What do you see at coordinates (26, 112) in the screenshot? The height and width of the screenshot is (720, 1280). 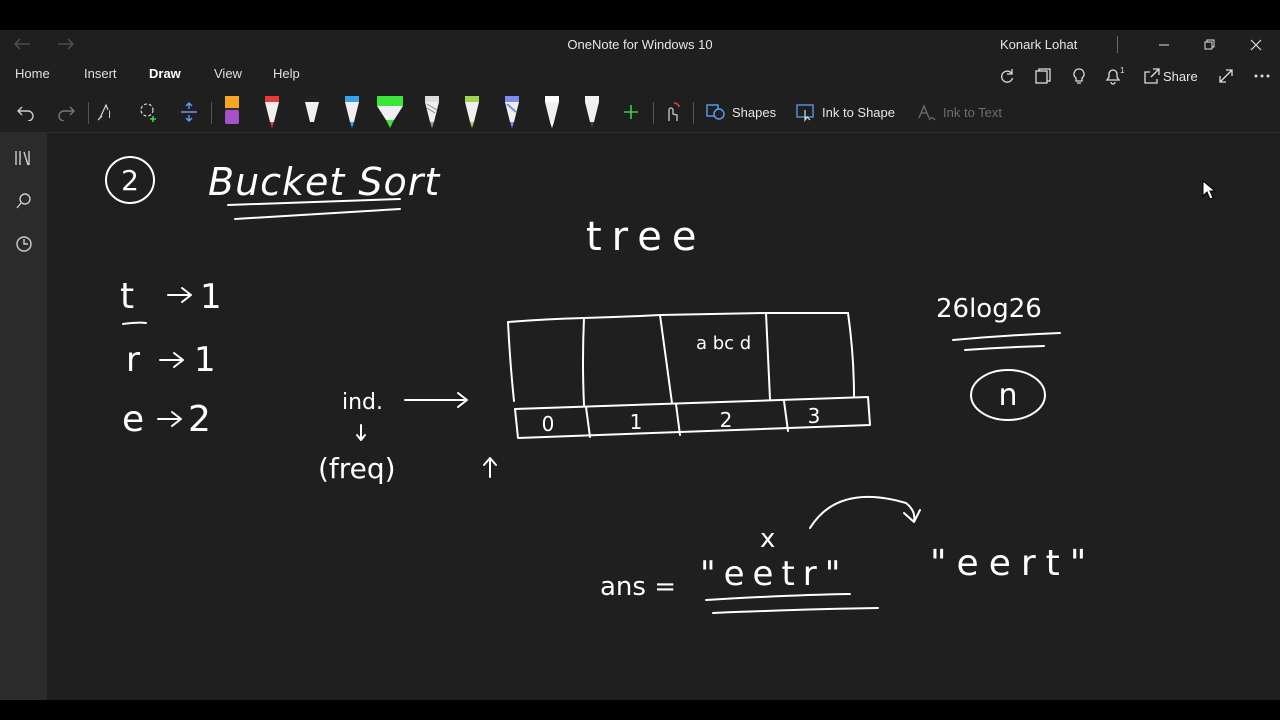 I see `undo-icon` at bounding box center [26, 112].